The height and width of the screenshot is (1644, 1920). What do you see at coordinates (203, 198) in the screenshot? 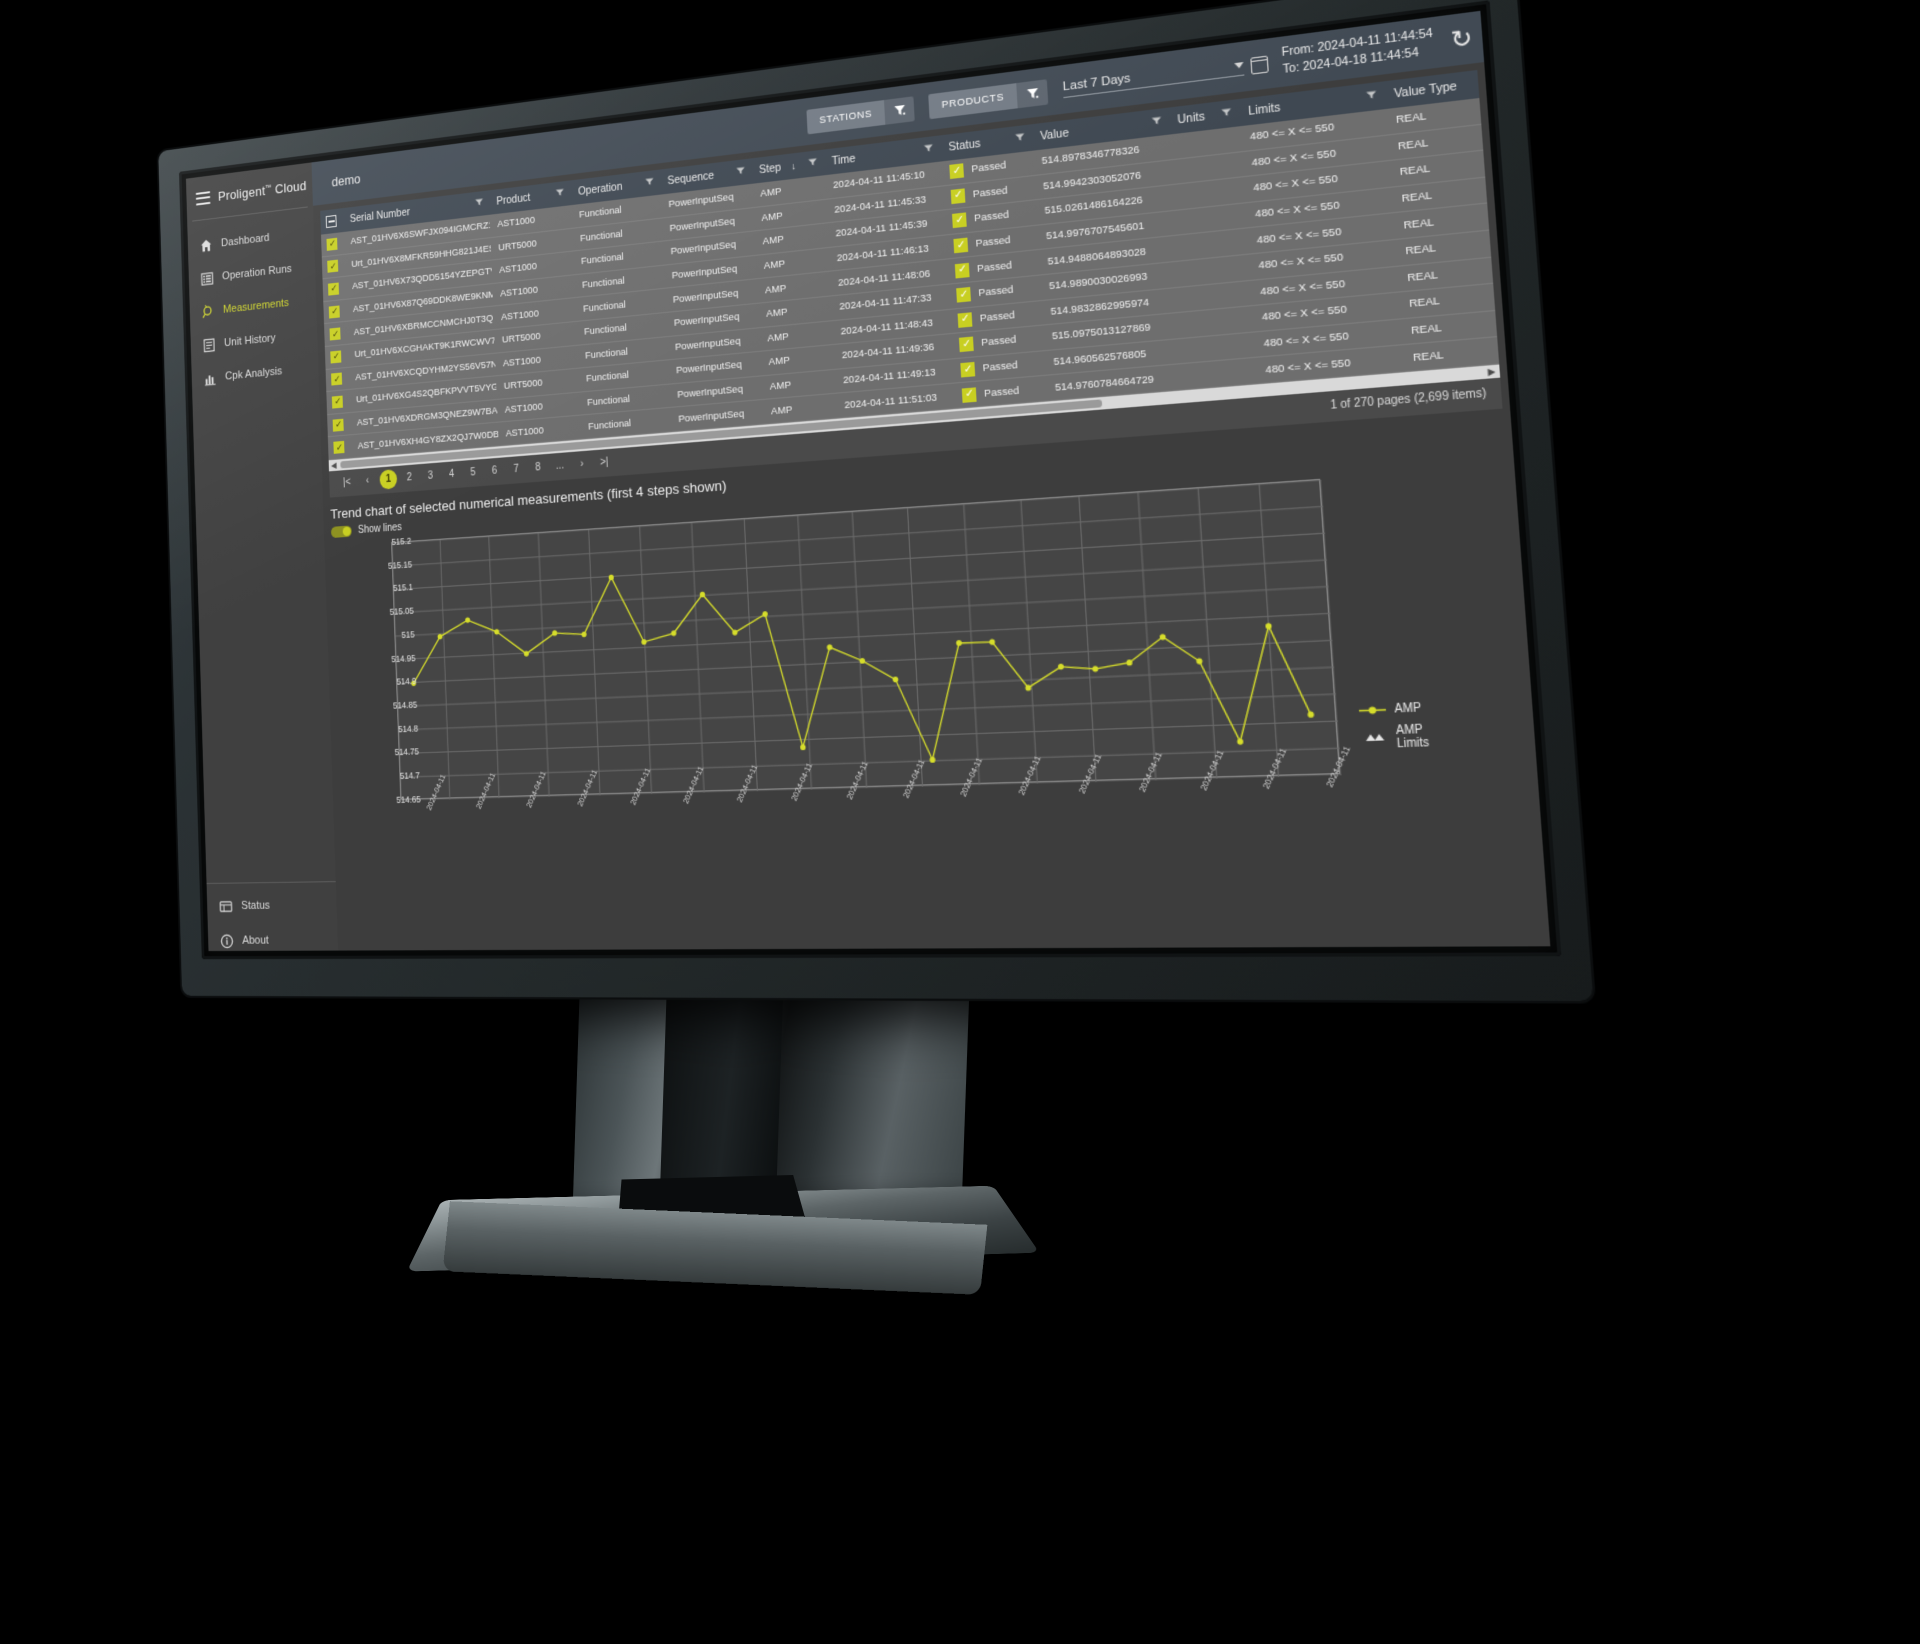
I see `hamburger-menu-icon` at bounding box center [203, 198].